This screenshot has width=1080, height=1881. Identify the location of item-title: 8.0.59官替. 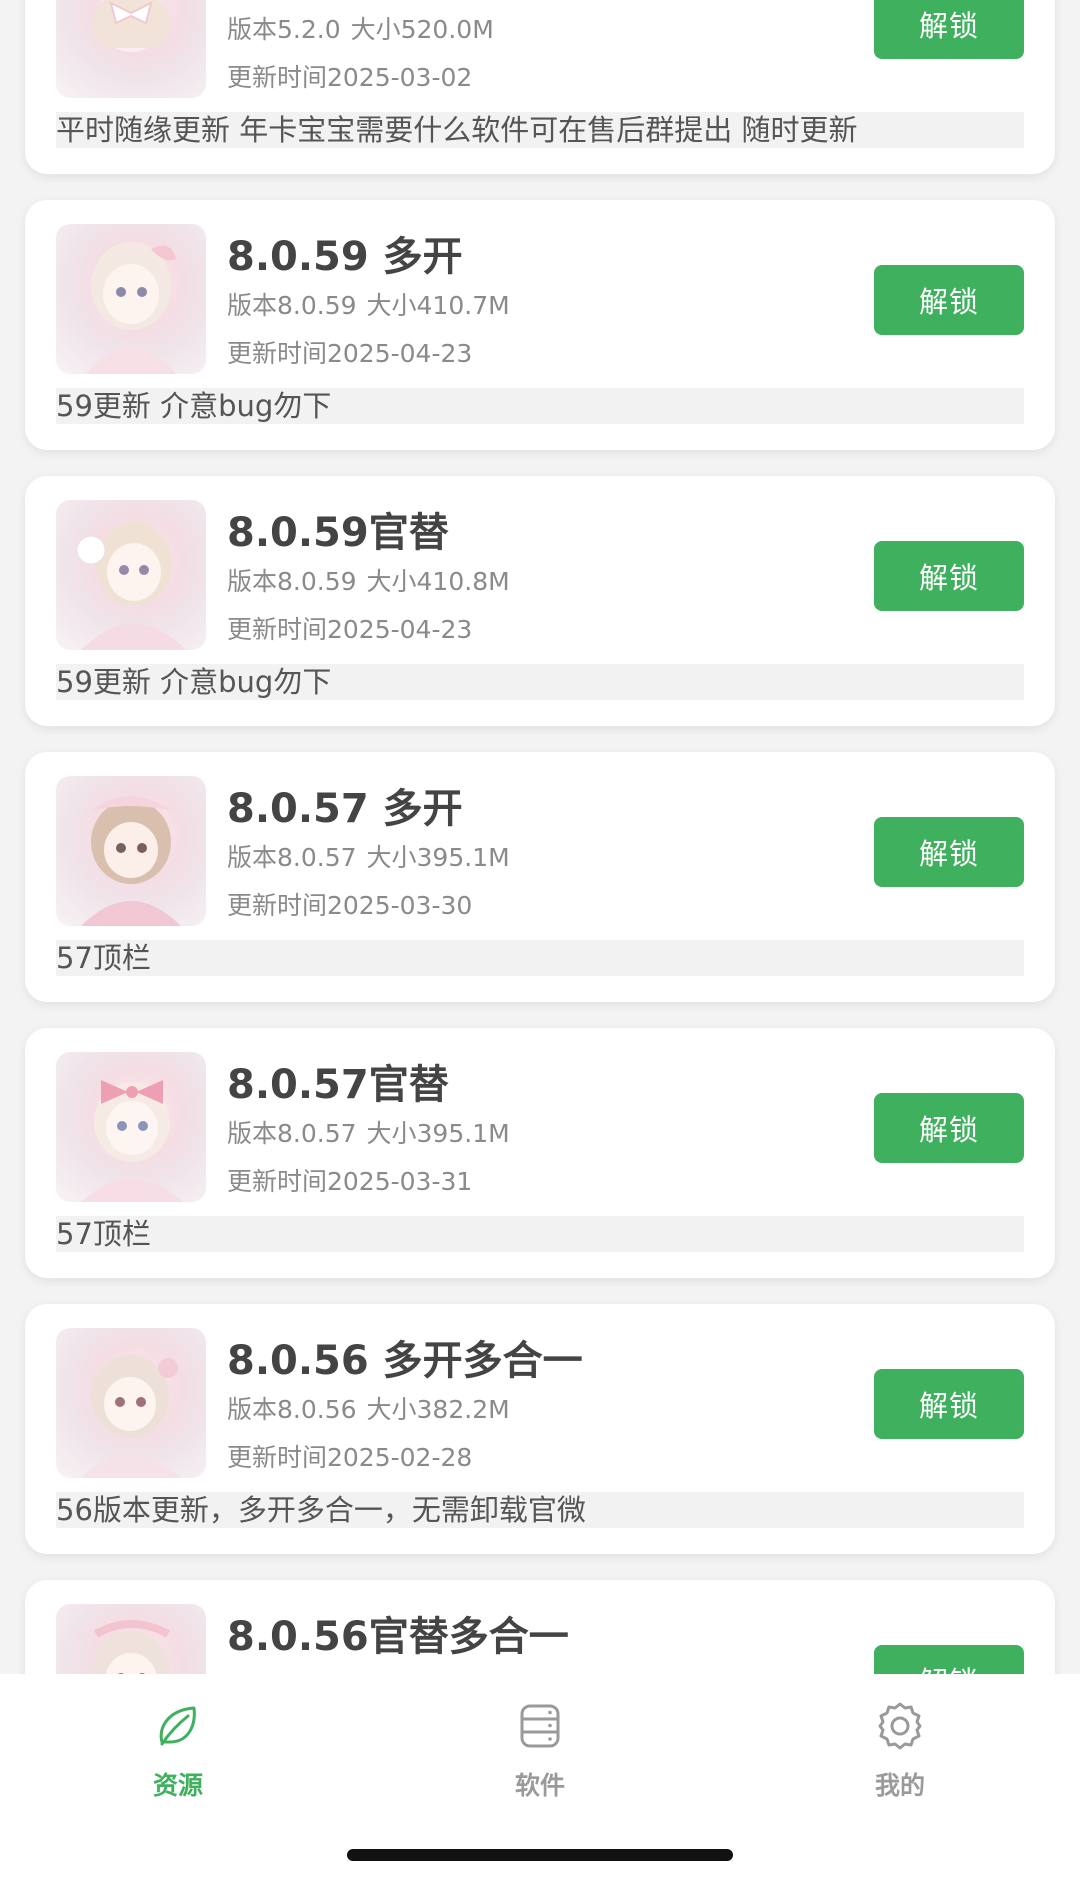
(338, 533).